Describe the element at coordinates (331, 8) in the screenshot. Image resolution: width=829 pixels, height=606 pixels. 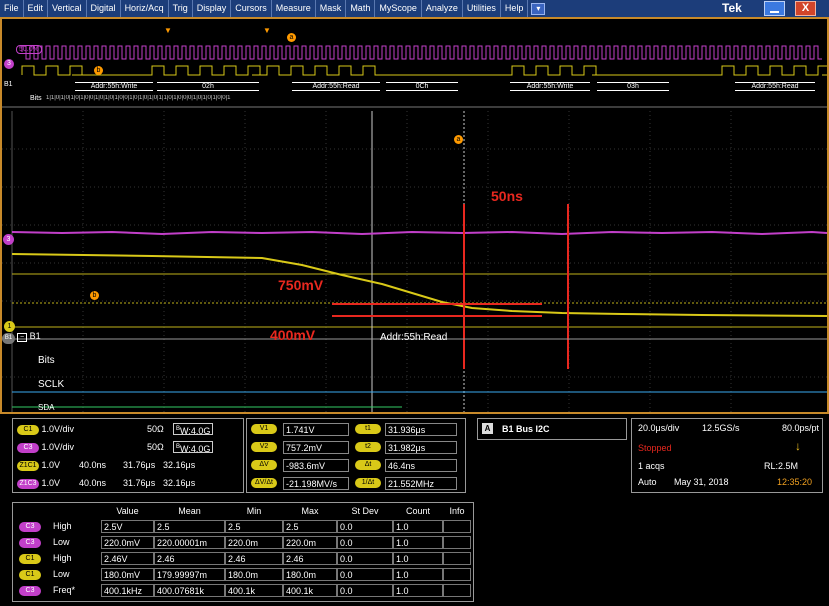
I see `menu-mask: Mask` at that location.